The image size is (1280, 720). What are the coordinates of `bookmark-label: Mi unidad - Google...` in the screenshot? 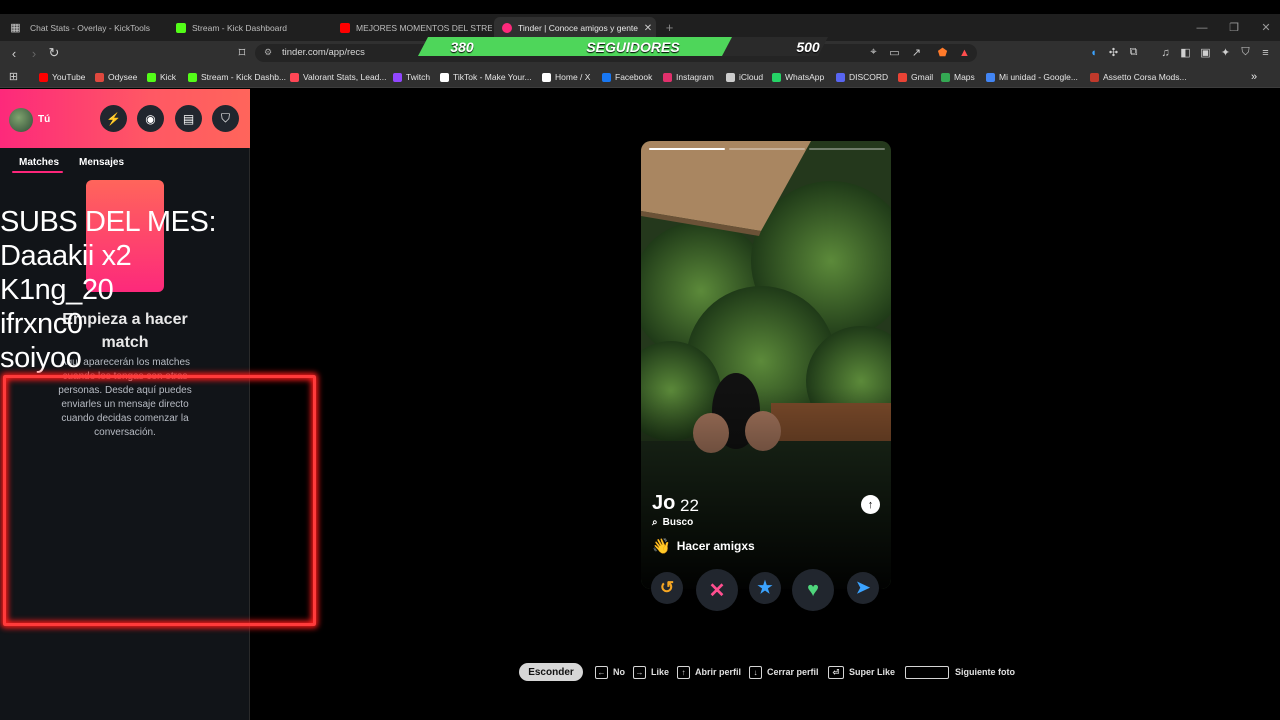 It's located at (1038, 77).